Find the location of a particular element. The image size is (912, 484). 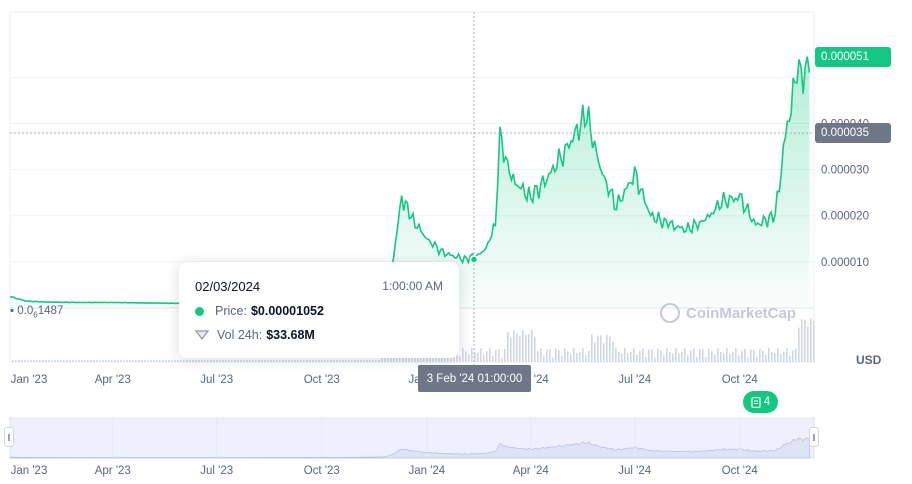

y-tick-label: 0.000030 is located at coordinates (845, 171).